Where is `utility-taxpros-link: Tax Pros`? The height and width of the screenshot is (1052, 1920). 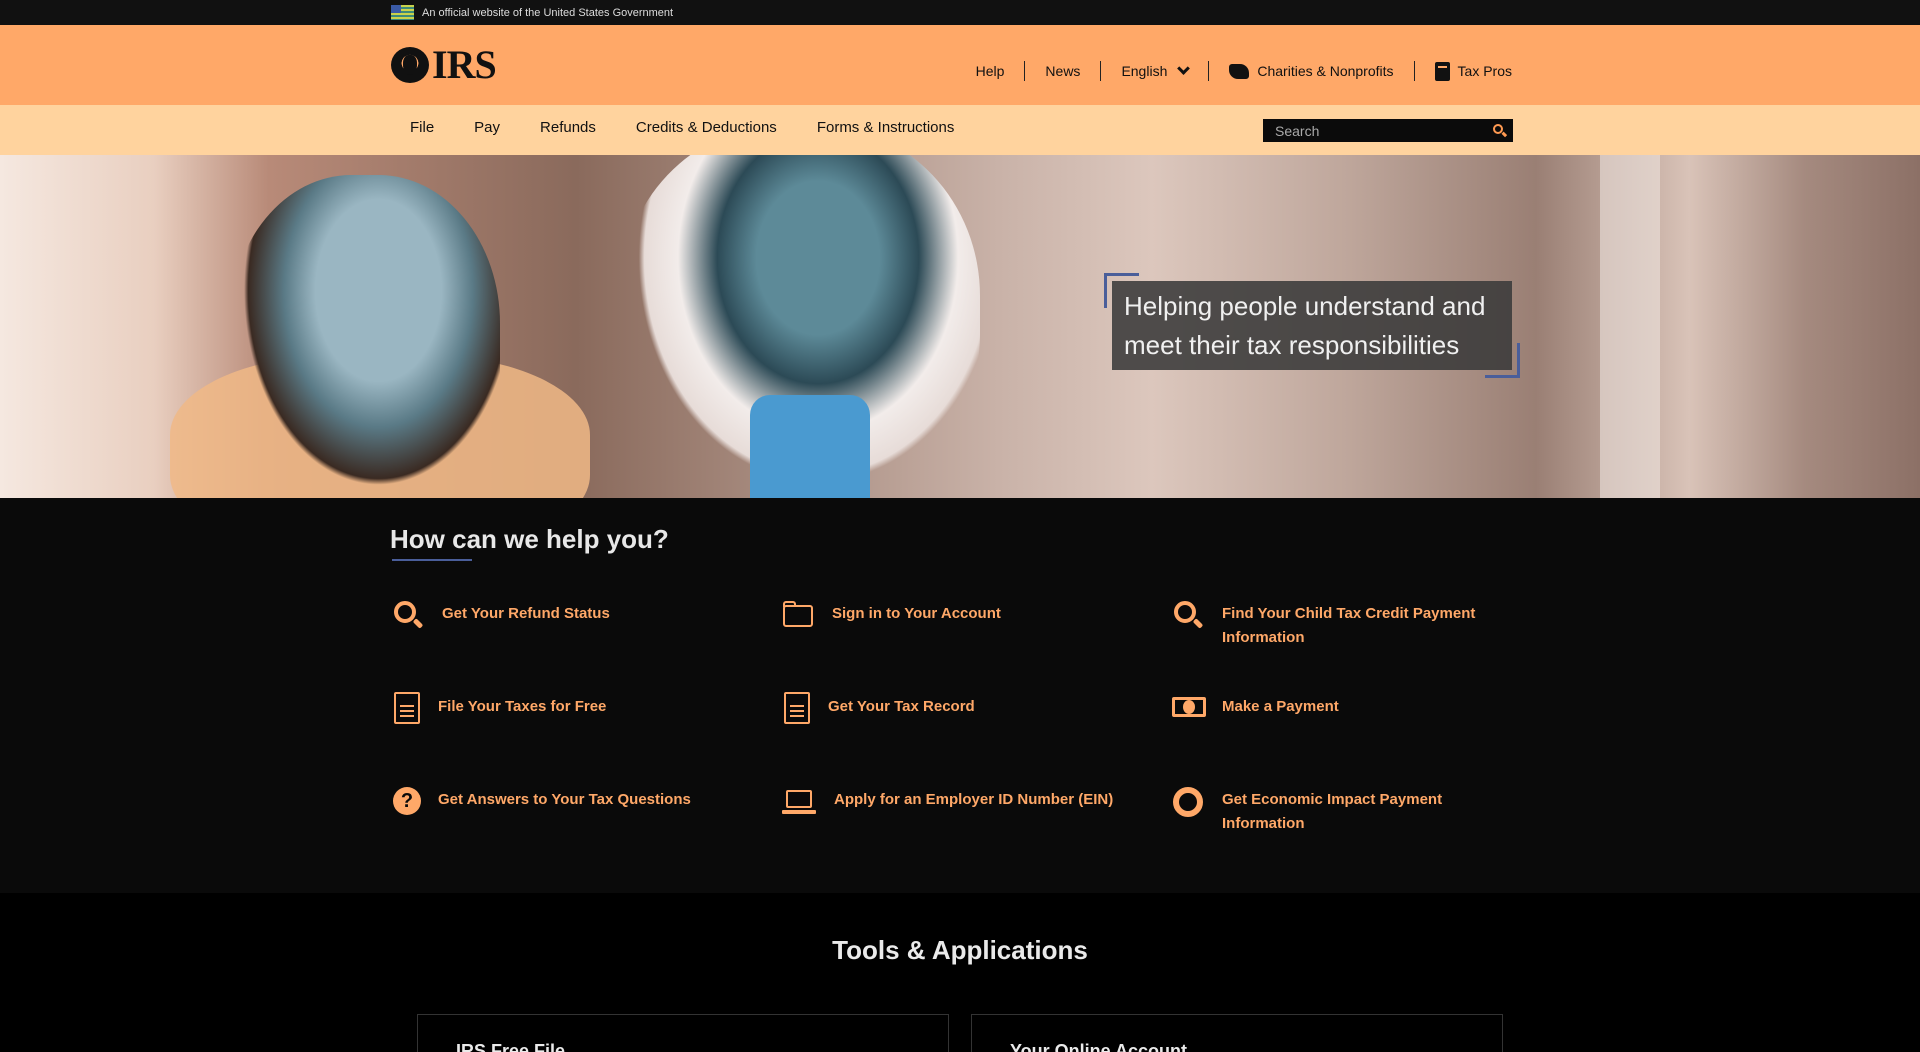 utility-taxpros-link: Tax Pros is located at coordinates (1462, 71).